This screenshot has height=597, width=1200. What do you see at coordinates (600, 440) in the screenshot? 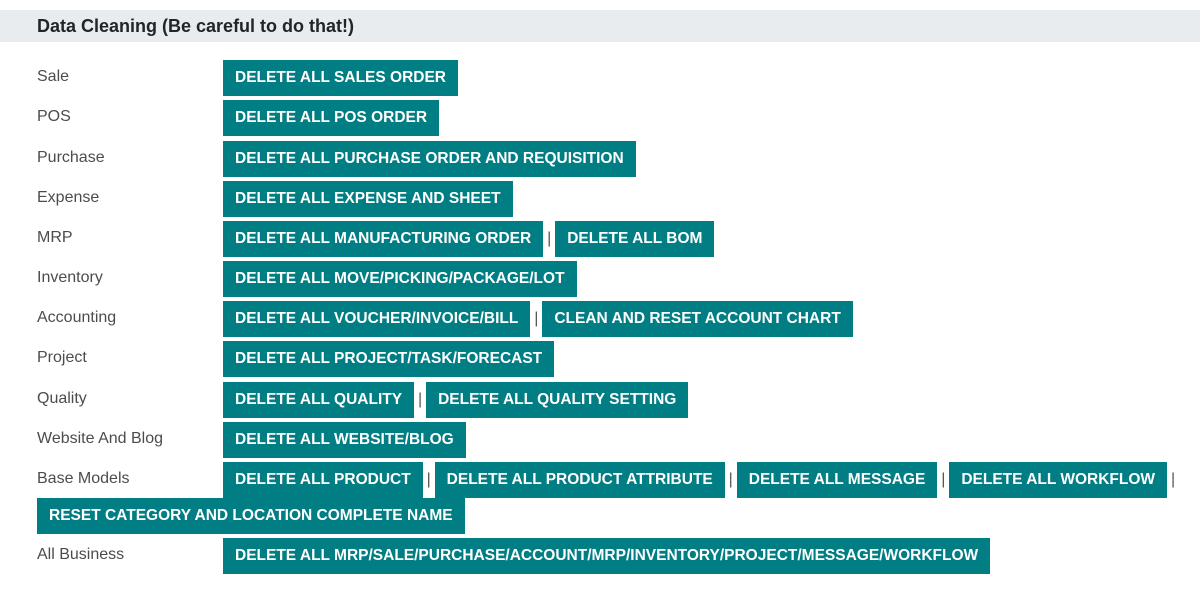
I see `row-website-blog: Website And Blog DELETE ALL WEBSITE/BLOG` at bounding box center [600, 440].